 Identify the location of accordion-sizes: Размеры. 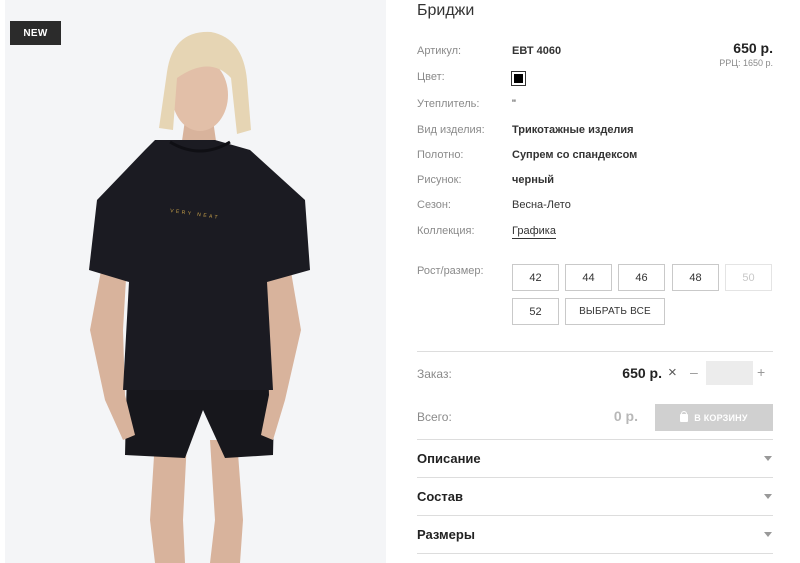
(595, 534).